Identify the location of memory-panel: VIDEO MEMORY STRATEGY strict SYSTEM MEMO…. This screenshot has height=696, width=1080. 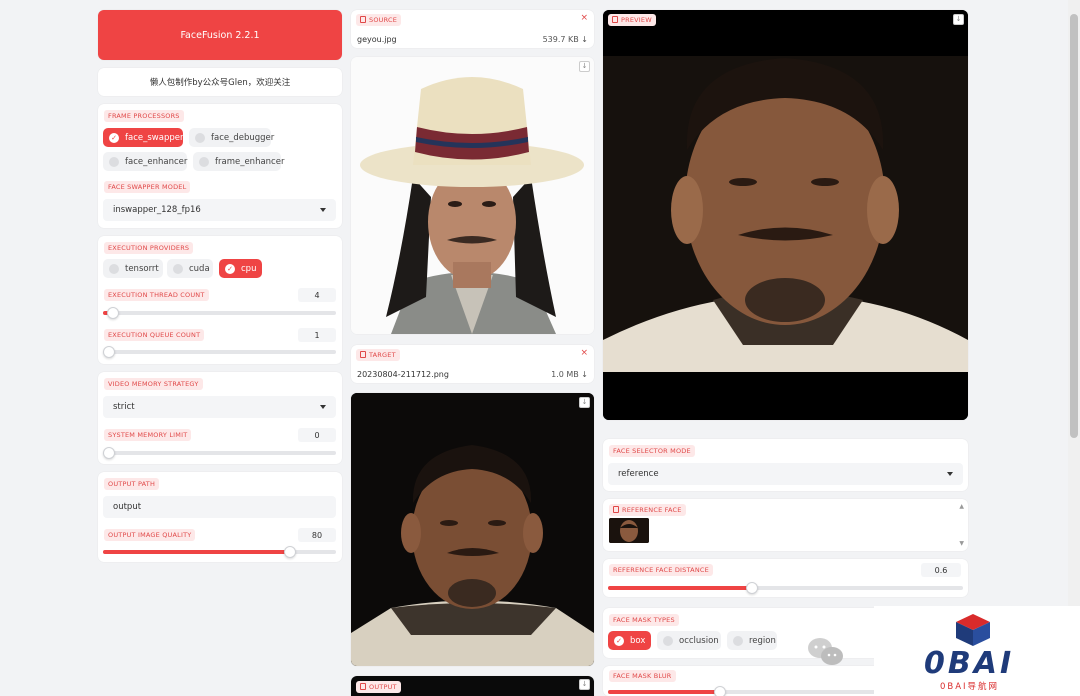
(220, 418).